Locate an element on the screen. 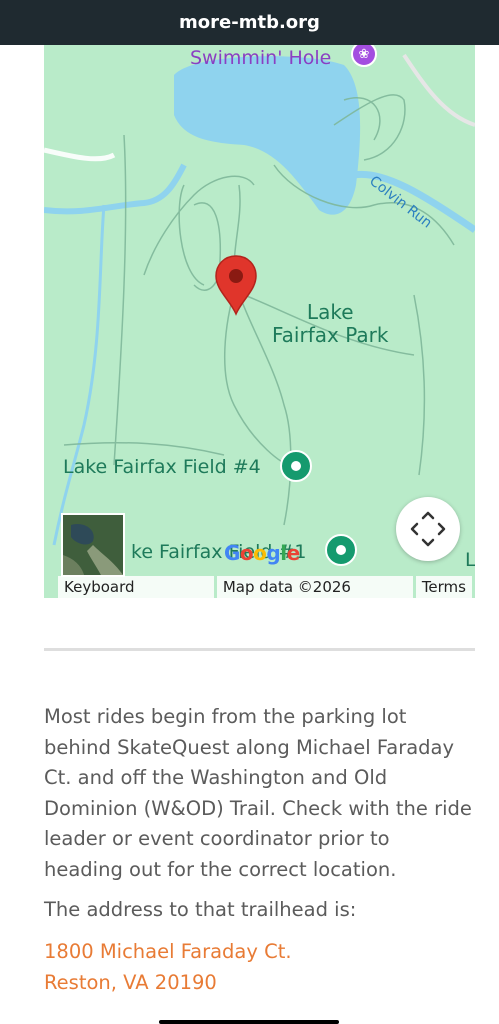  label-lake-fairfax-park: Lake Fairfax Park is located at coordinates (330, 324).